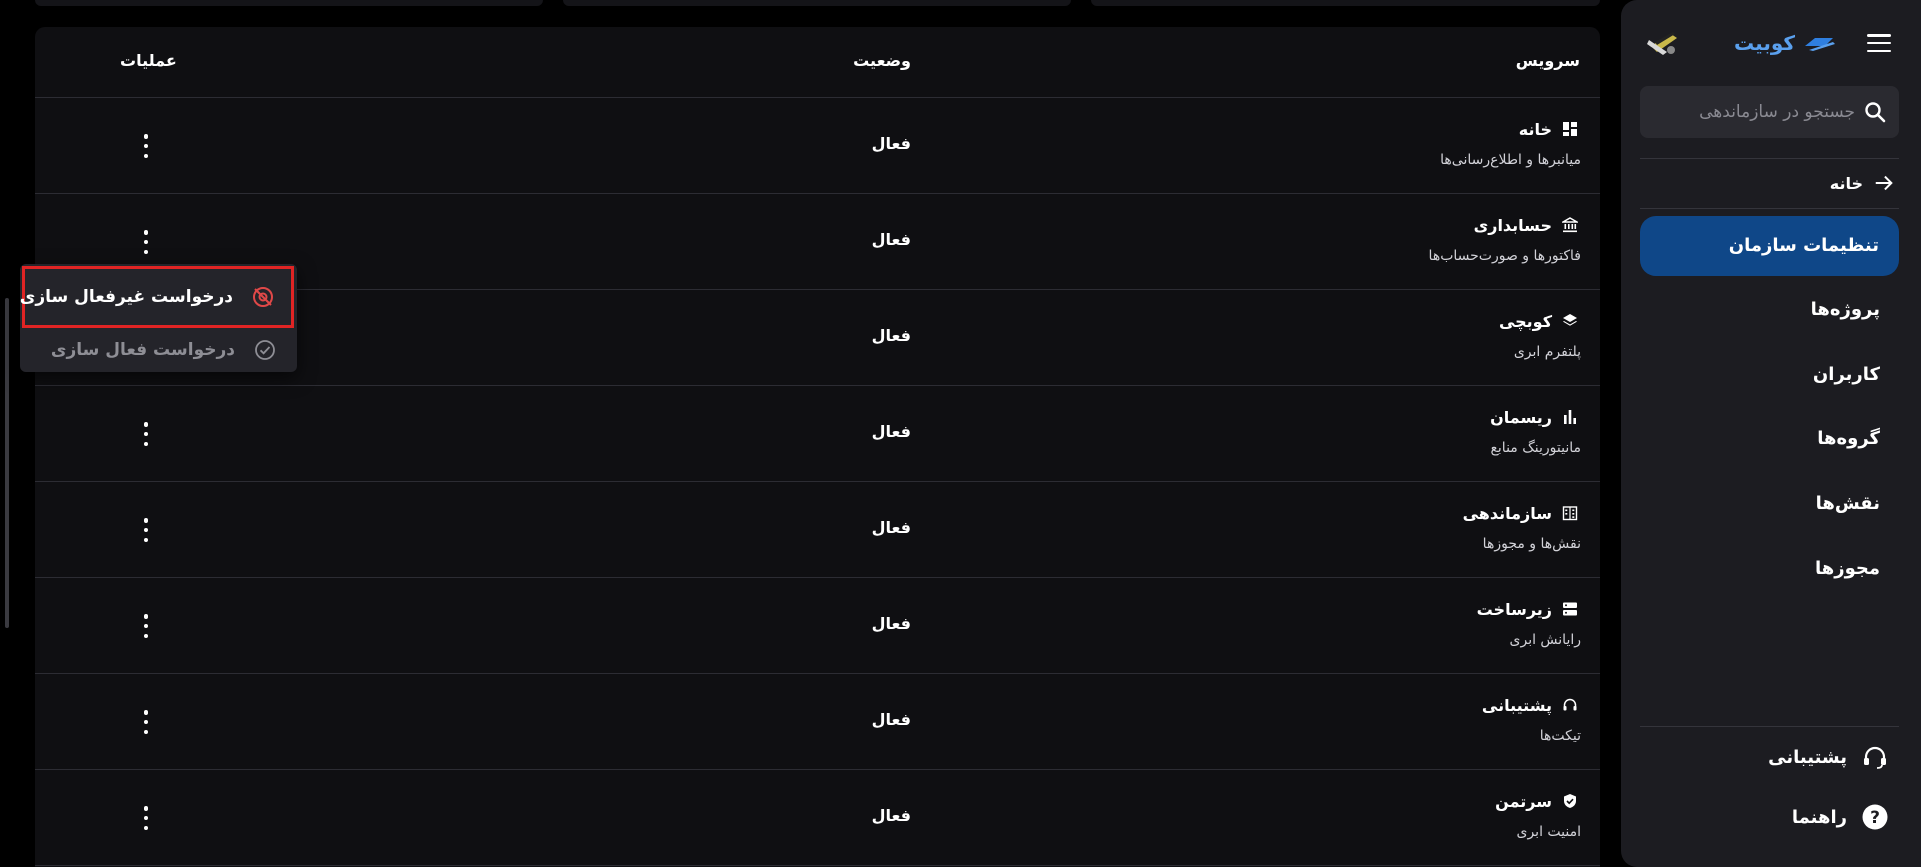  Describe the element at coordinates (1523, 801) in the screenshot. I see `service-title: سرتمن` at that location.